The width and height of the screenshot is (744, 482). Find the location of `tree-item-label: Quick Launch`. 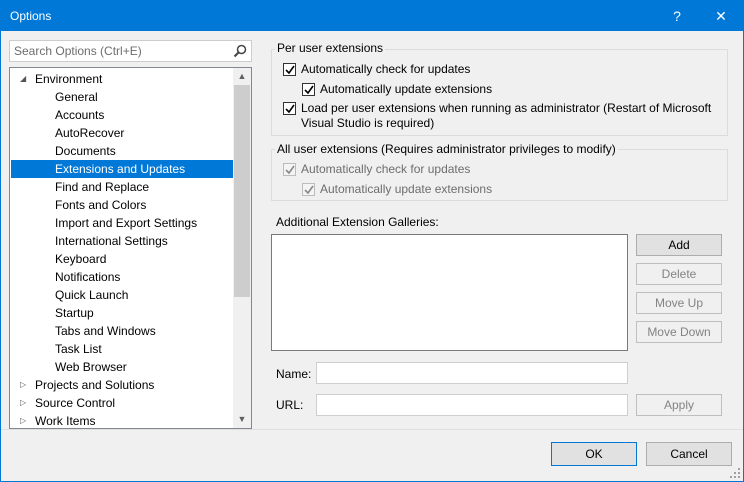

tree-item-label: Quick Launch is located at coordinates (92, 295).